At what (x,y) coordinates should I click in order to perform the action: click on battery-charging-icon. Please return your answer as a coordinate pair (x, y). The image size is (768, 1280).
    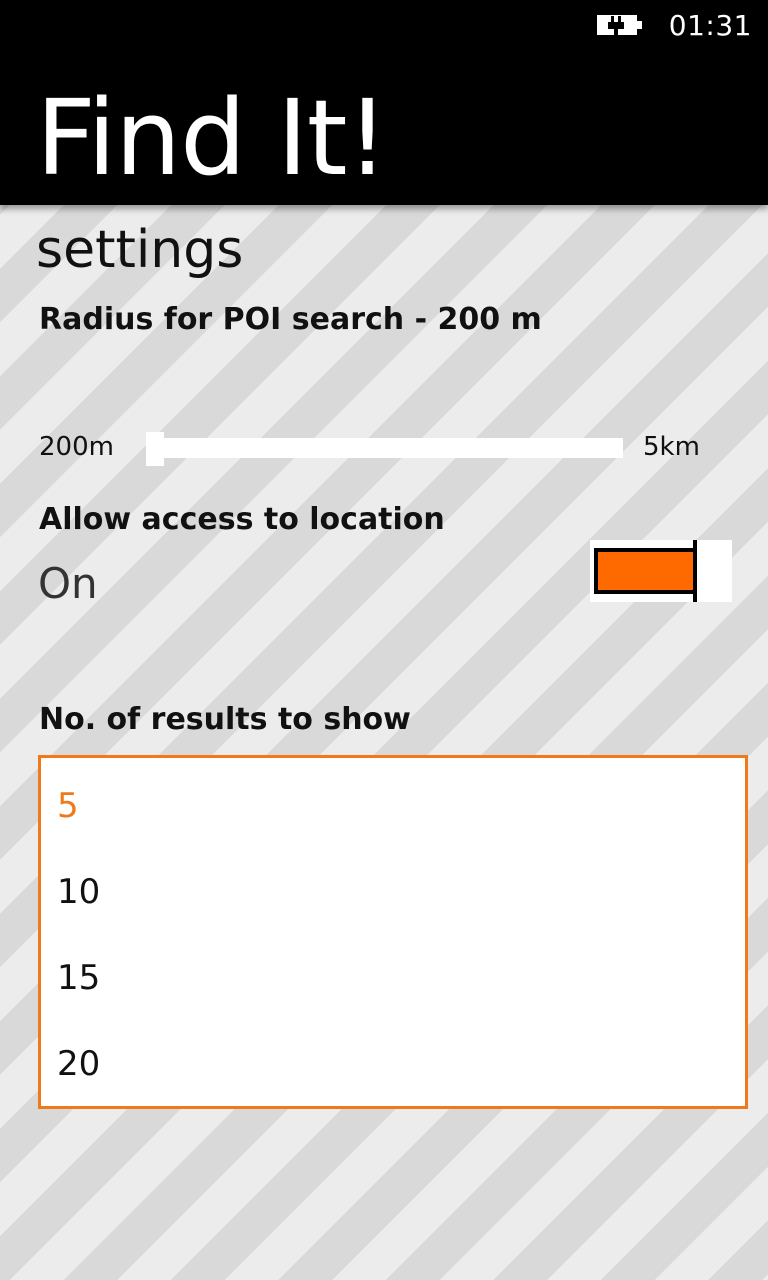
    Looking at the image, I should click on (619, 25).